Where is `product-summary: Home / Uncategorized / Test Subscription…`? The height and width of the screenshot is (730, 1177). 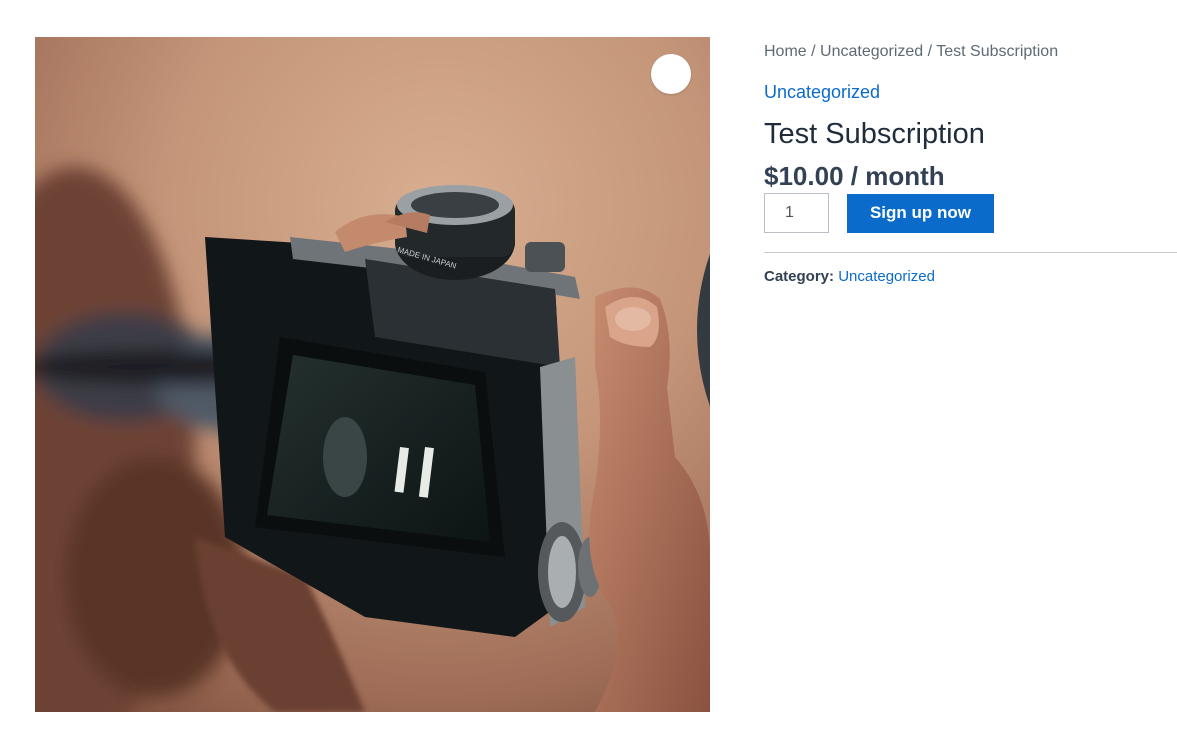 product-summary: Home / Uncategorized / Test Subscription… is located at coordinates (970, 163).